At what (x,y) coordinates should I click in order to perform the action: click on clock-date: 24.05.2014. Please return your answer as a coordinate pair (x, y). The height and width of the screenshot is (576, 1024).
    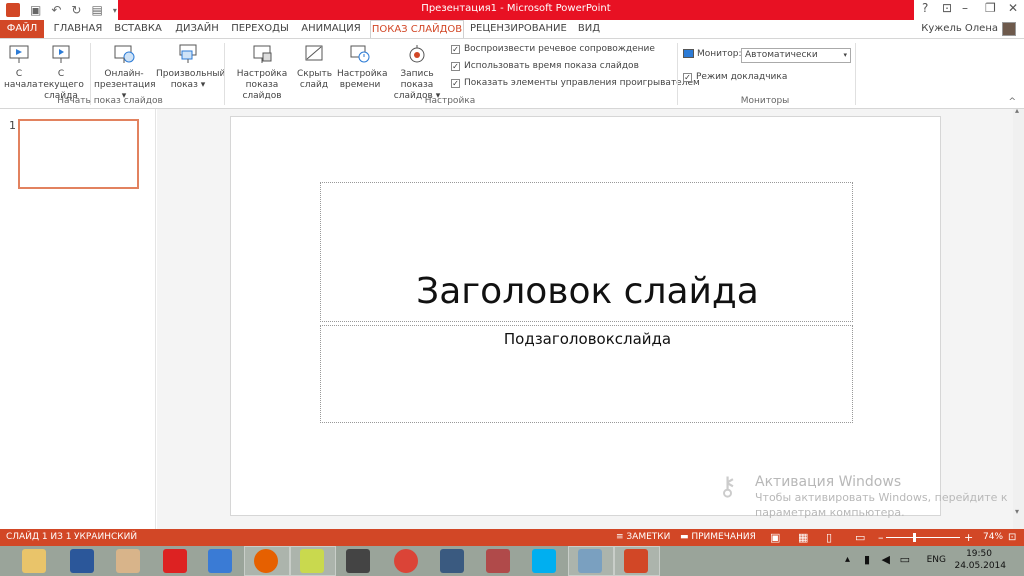
    Looking at the image, I should click on (980, 566).